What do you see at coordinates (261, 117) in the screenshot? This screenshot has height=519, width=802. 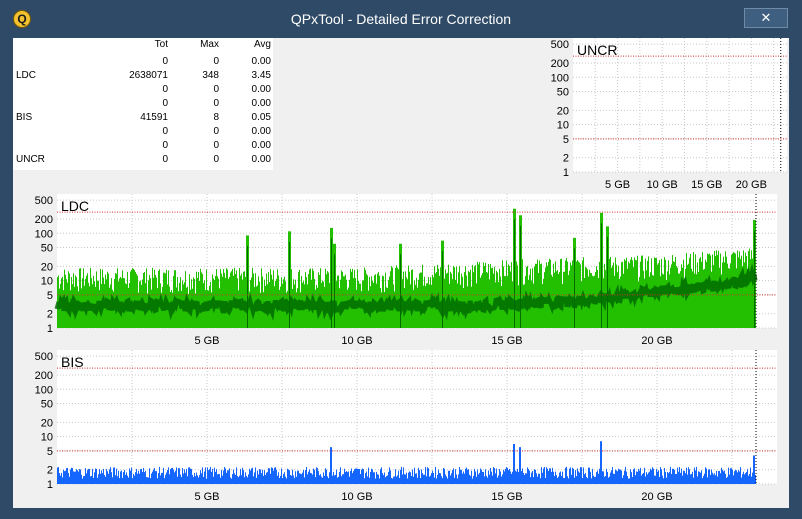 I see `row-avg: 0.05` at bounding box center [261, 117].